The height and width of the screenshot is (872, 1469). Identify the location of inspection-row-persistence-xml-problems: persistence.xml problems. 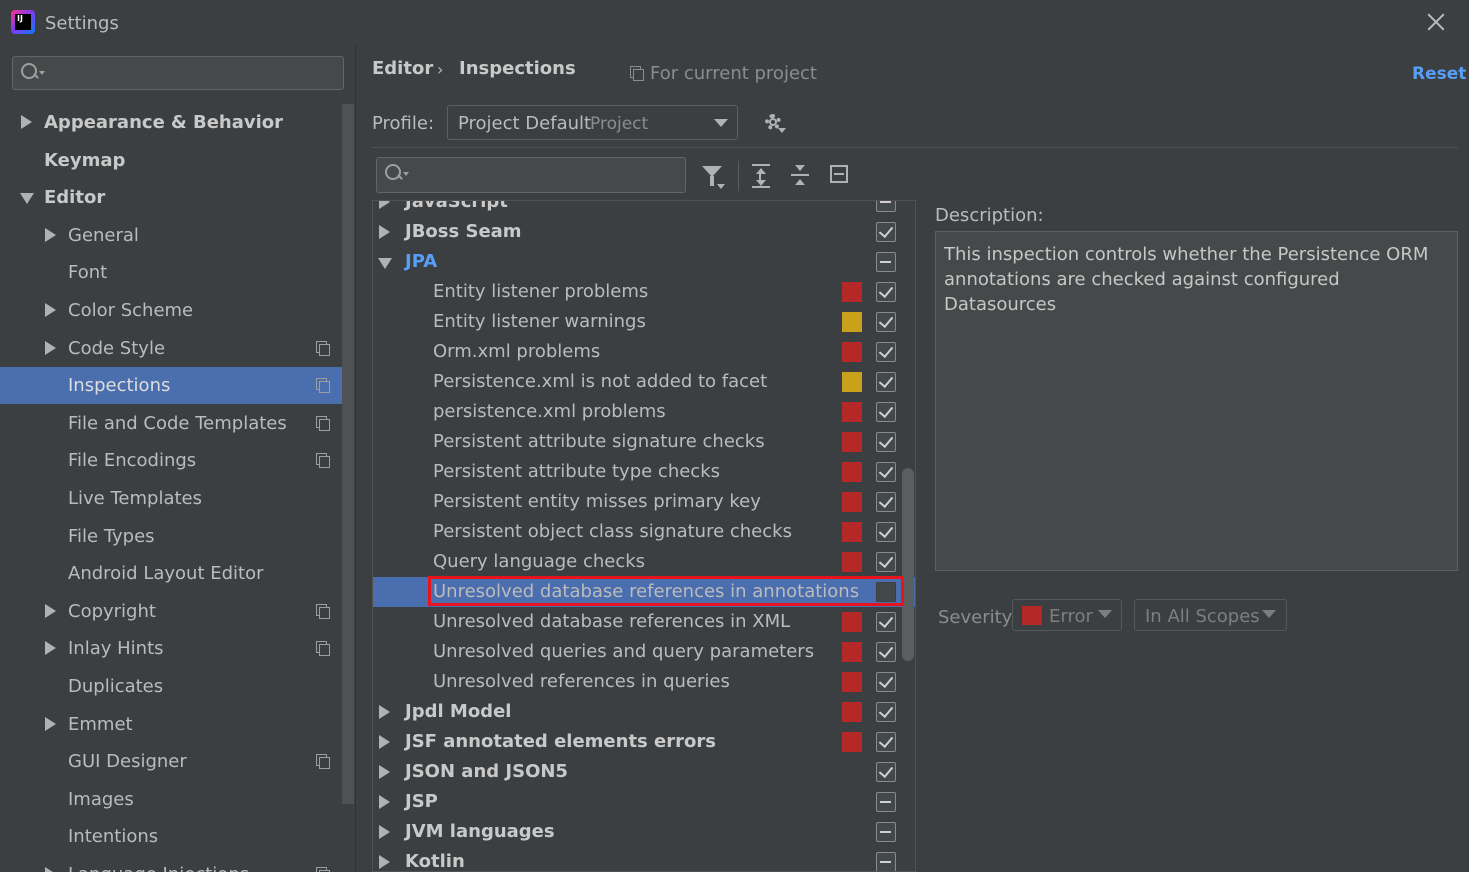
(644, 412).